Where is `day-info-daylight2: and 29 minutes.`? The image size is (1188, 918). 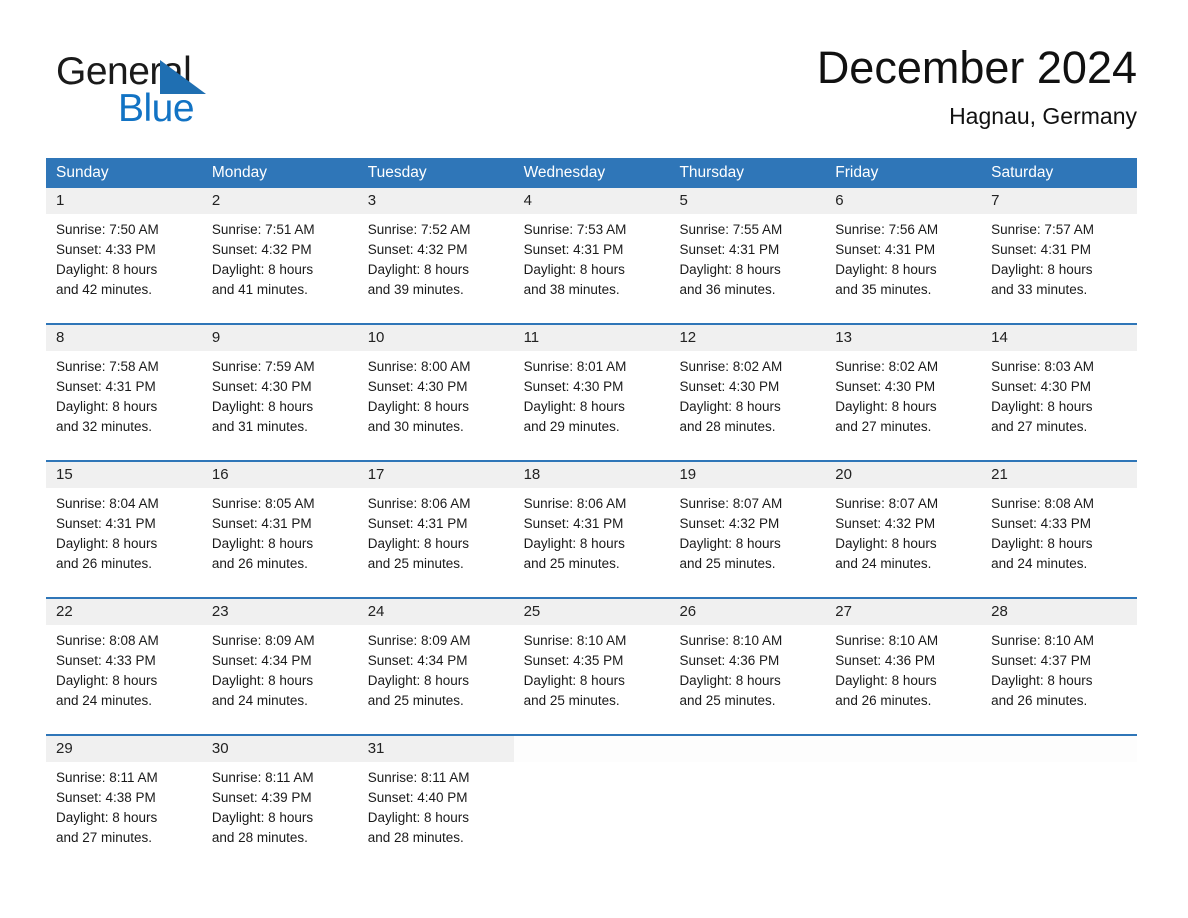
day-info-daylight2: and 29 minutes. is located at coordinates (571, 426).